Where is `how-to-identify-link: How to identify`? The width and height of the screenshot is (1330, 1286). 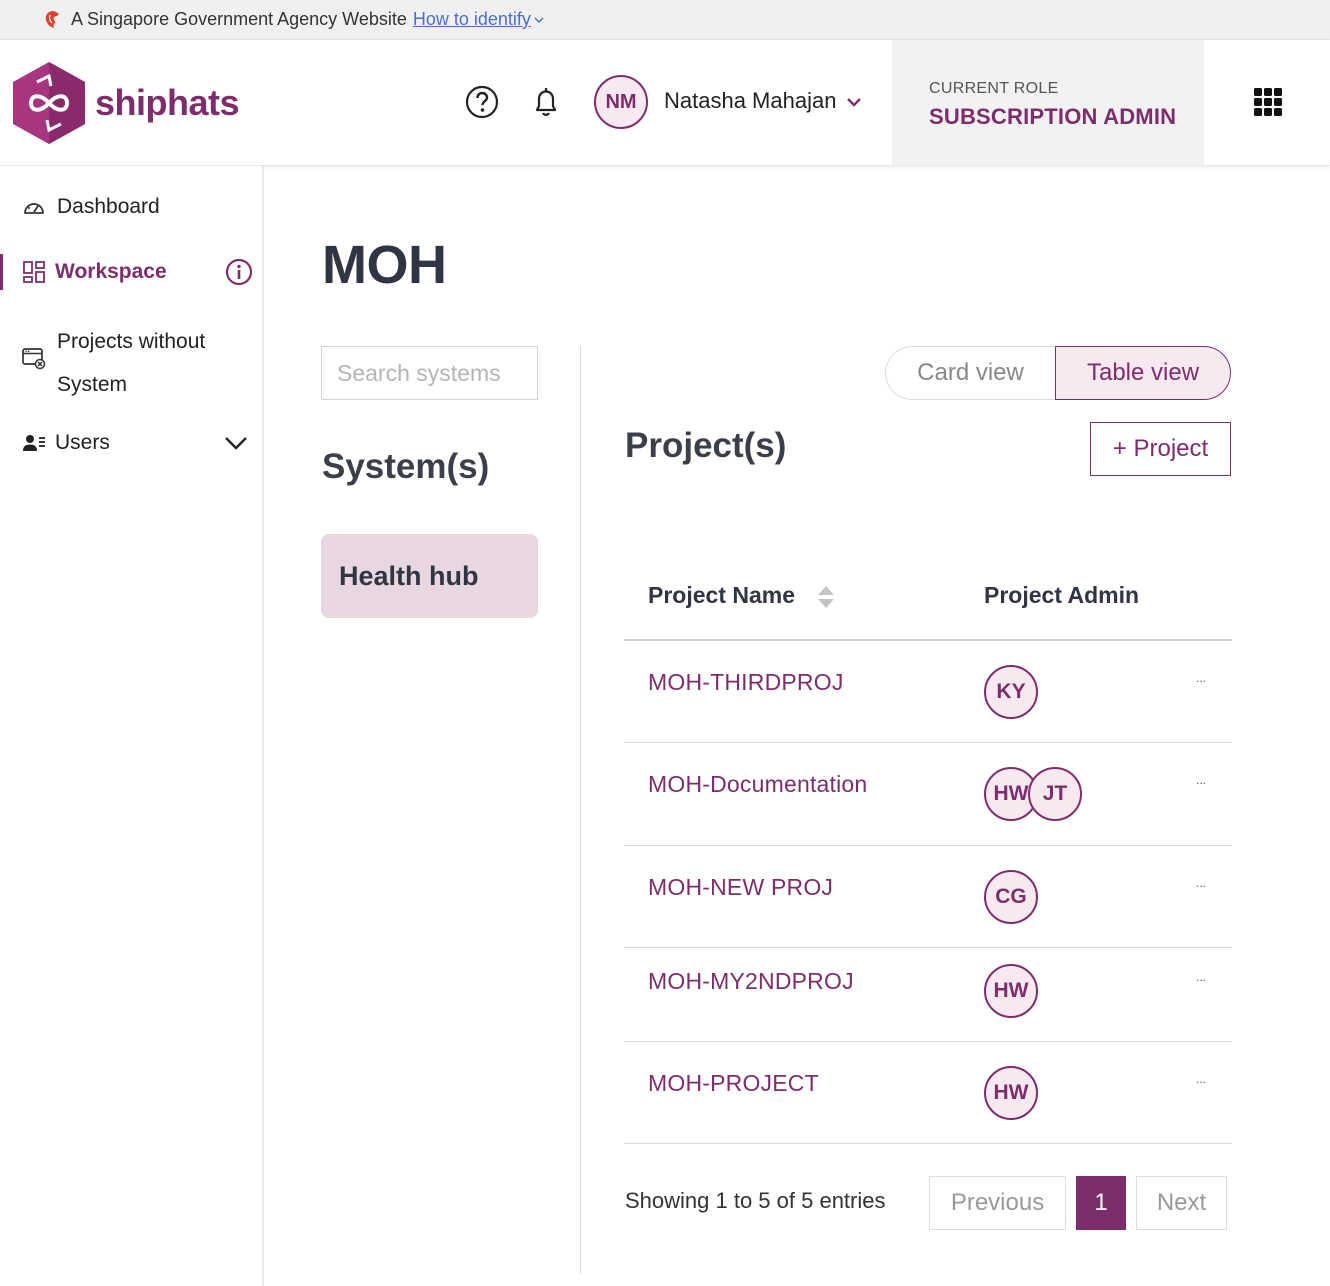
how-to-identify-link: How to identify is located at coordinates (472, 19).